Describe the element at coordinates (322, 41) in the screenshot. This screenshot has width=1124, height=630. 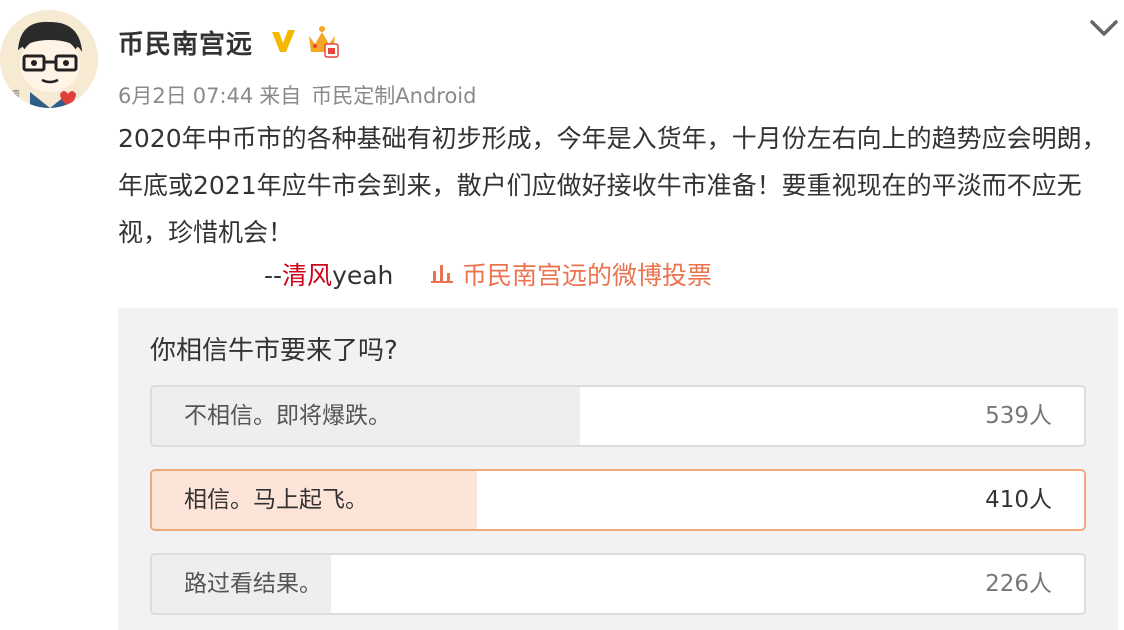
I see `vip-crown-icon` at that location.